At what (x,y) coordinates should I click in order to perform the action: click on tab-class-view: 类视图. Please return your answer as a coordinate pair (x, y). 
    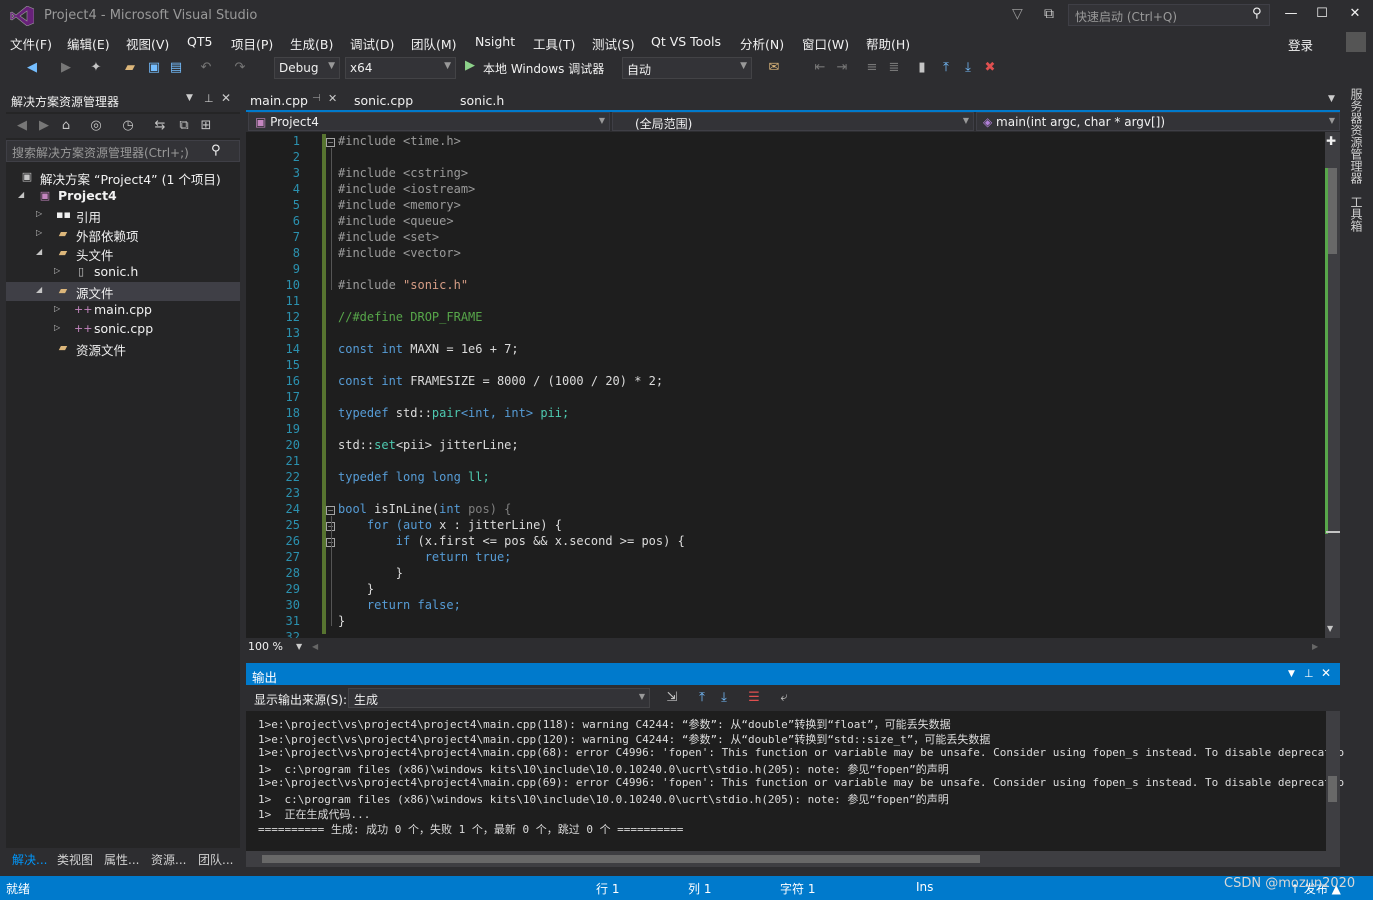
    Looking at the image, I should click on (75, 859).